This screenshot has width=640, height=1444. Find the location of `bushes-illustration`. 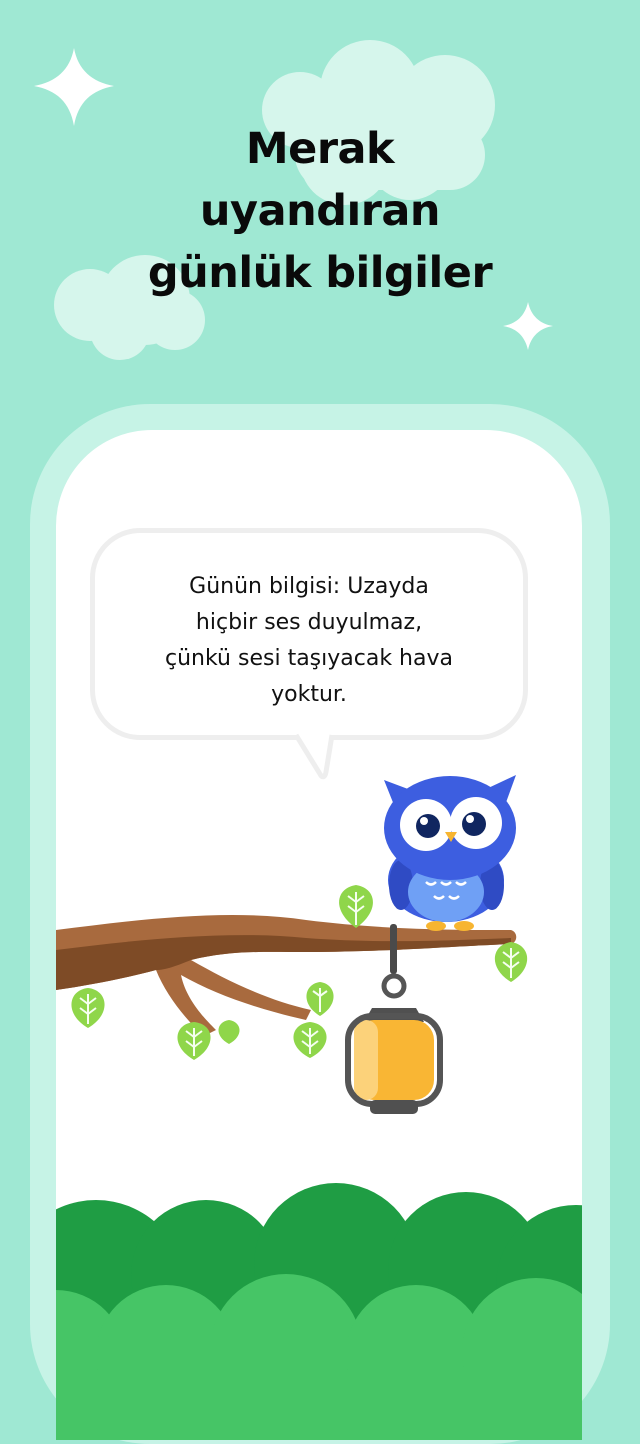

bushes-illustration is located at coordinates (319, 1311).